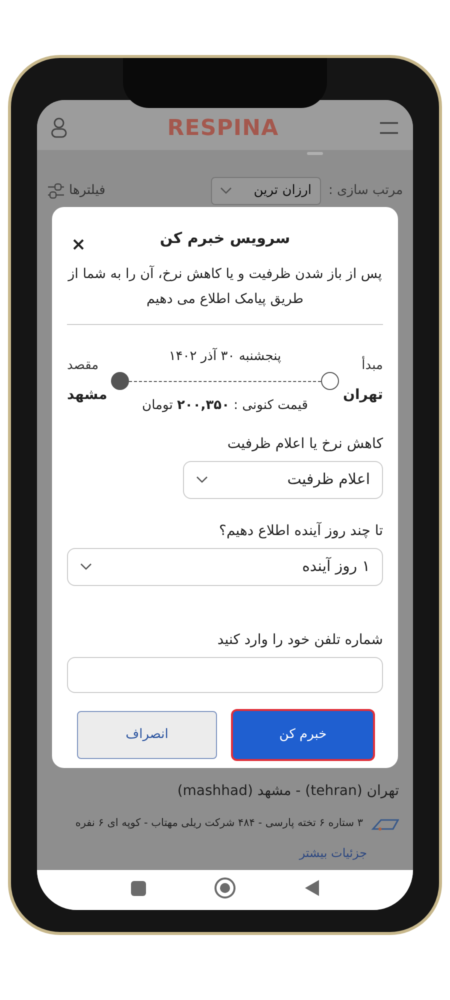 The height and width of the screenshot is (1000, 450). What do you see at coordinates (225, 406) in the screenshot?
I see `current-price: قیمت کنونی : ۲۰۰,۳۵۰ تومان` at bounding box center [225, 406].